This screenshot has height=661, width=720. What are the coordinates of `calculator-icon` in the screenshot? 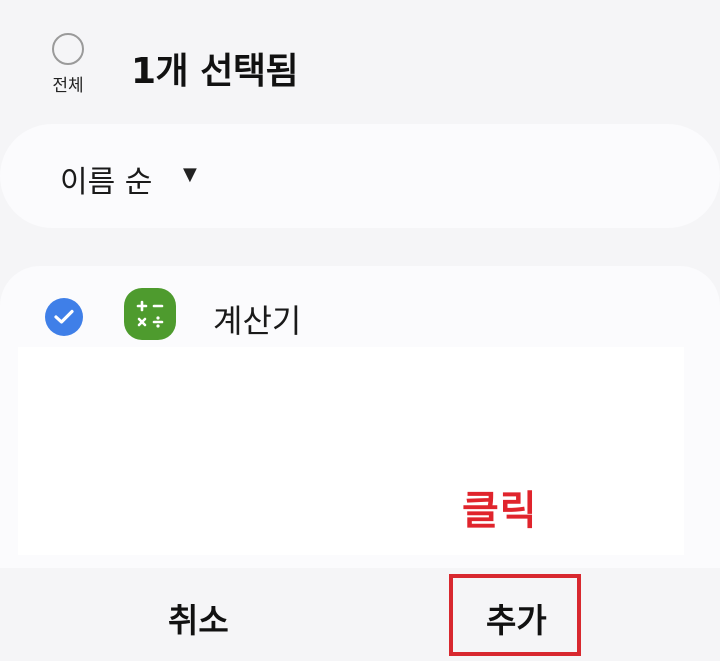 It's located at (150, 314).